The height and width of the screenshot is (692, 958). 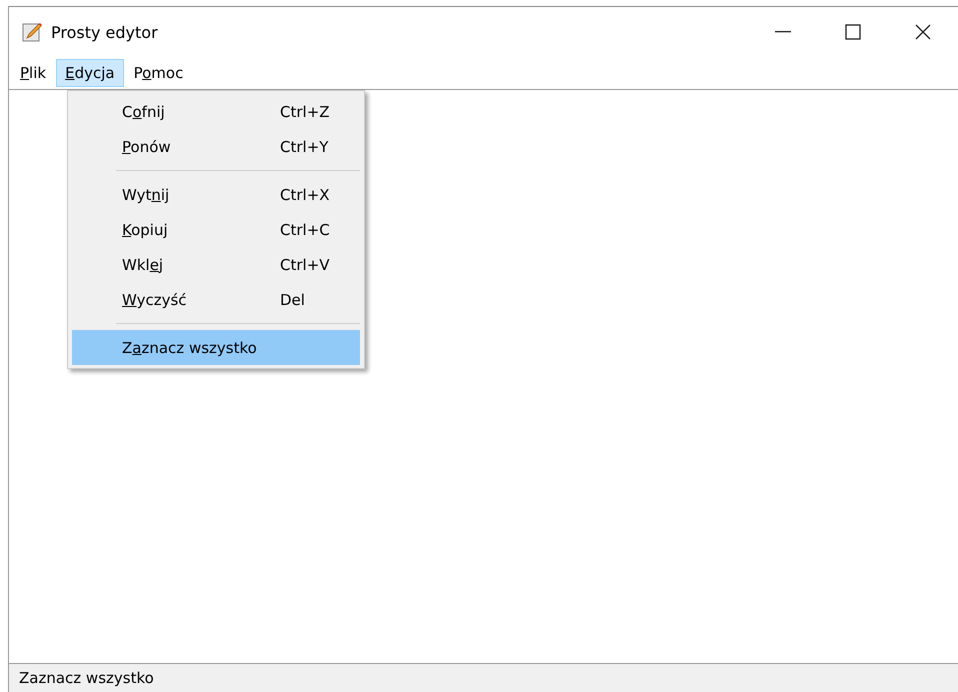 I want to click on menu-bar-item: Edycja, so click(x=90, y=73).